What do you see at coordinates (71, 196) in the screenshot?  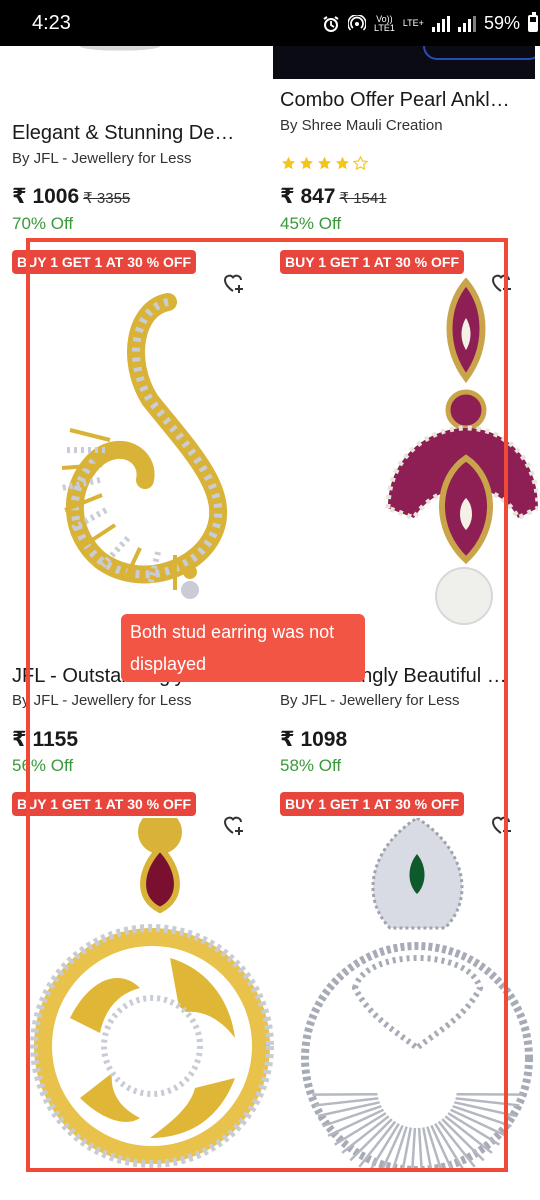 I see `product-price: ₹ 1006 ₹ 3355` at bounding box center [71, 196].